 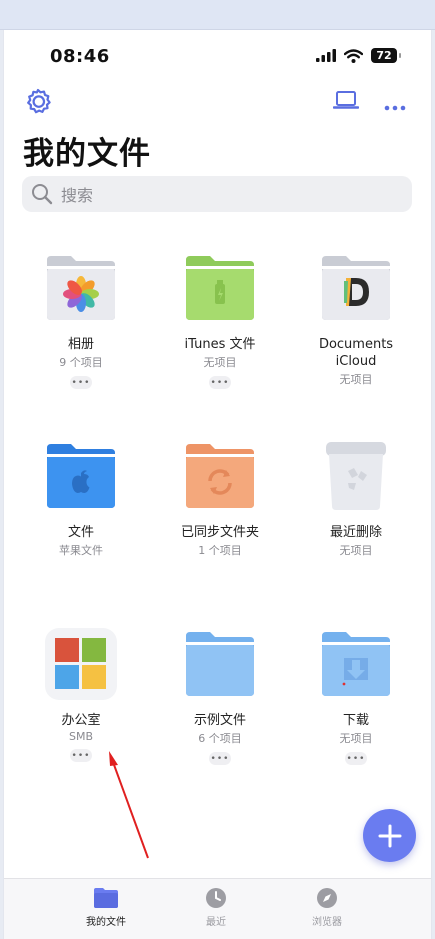 What do you see at coordinates (81, 476) in the screenshot?
I see `apple-files-folder-icon` at bounding box center [81, 476].